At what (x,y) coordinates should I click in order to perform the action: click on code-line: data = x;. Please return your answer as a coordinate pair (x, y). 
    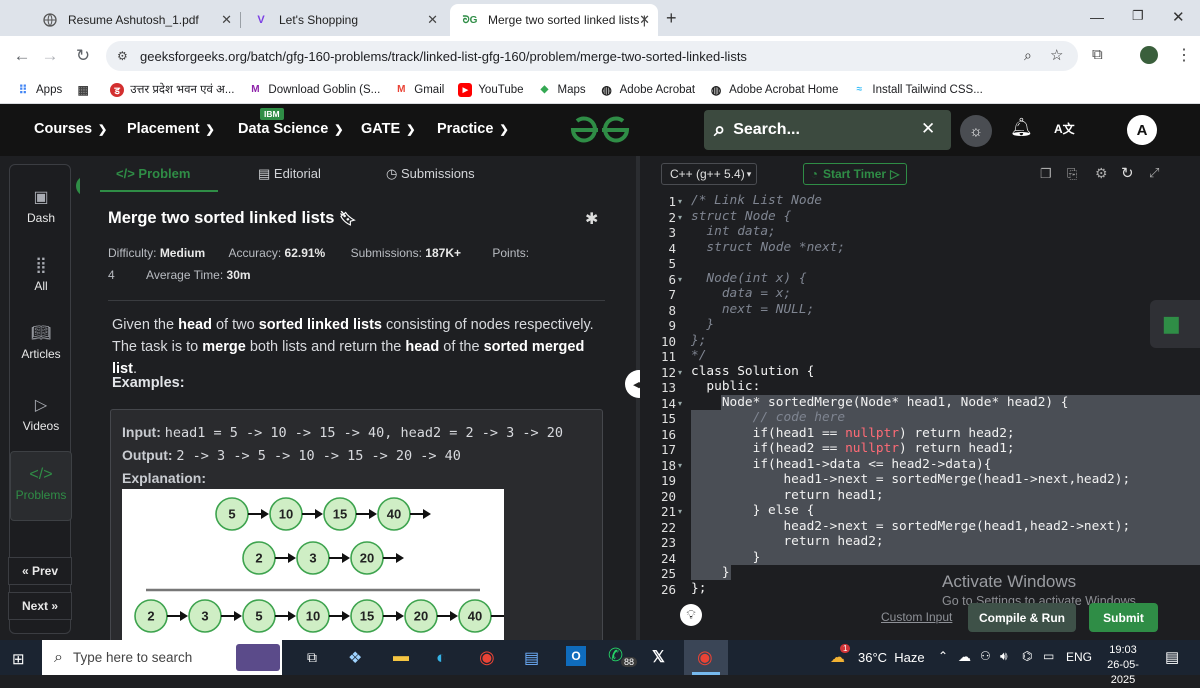
    Looking at the image, I should click on (741, 293).